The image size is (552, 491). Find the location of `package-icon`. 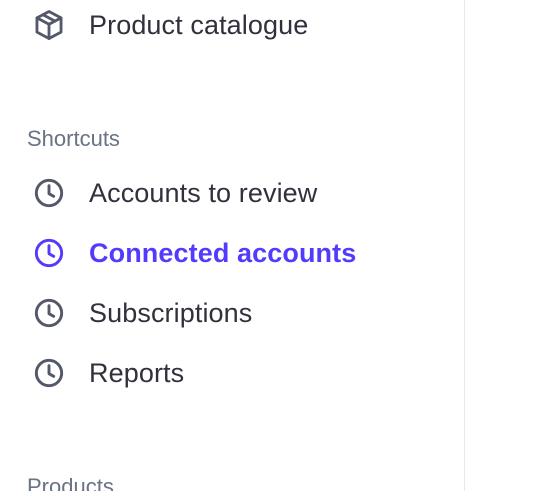

package-icon is located at coordinates (49, 25).